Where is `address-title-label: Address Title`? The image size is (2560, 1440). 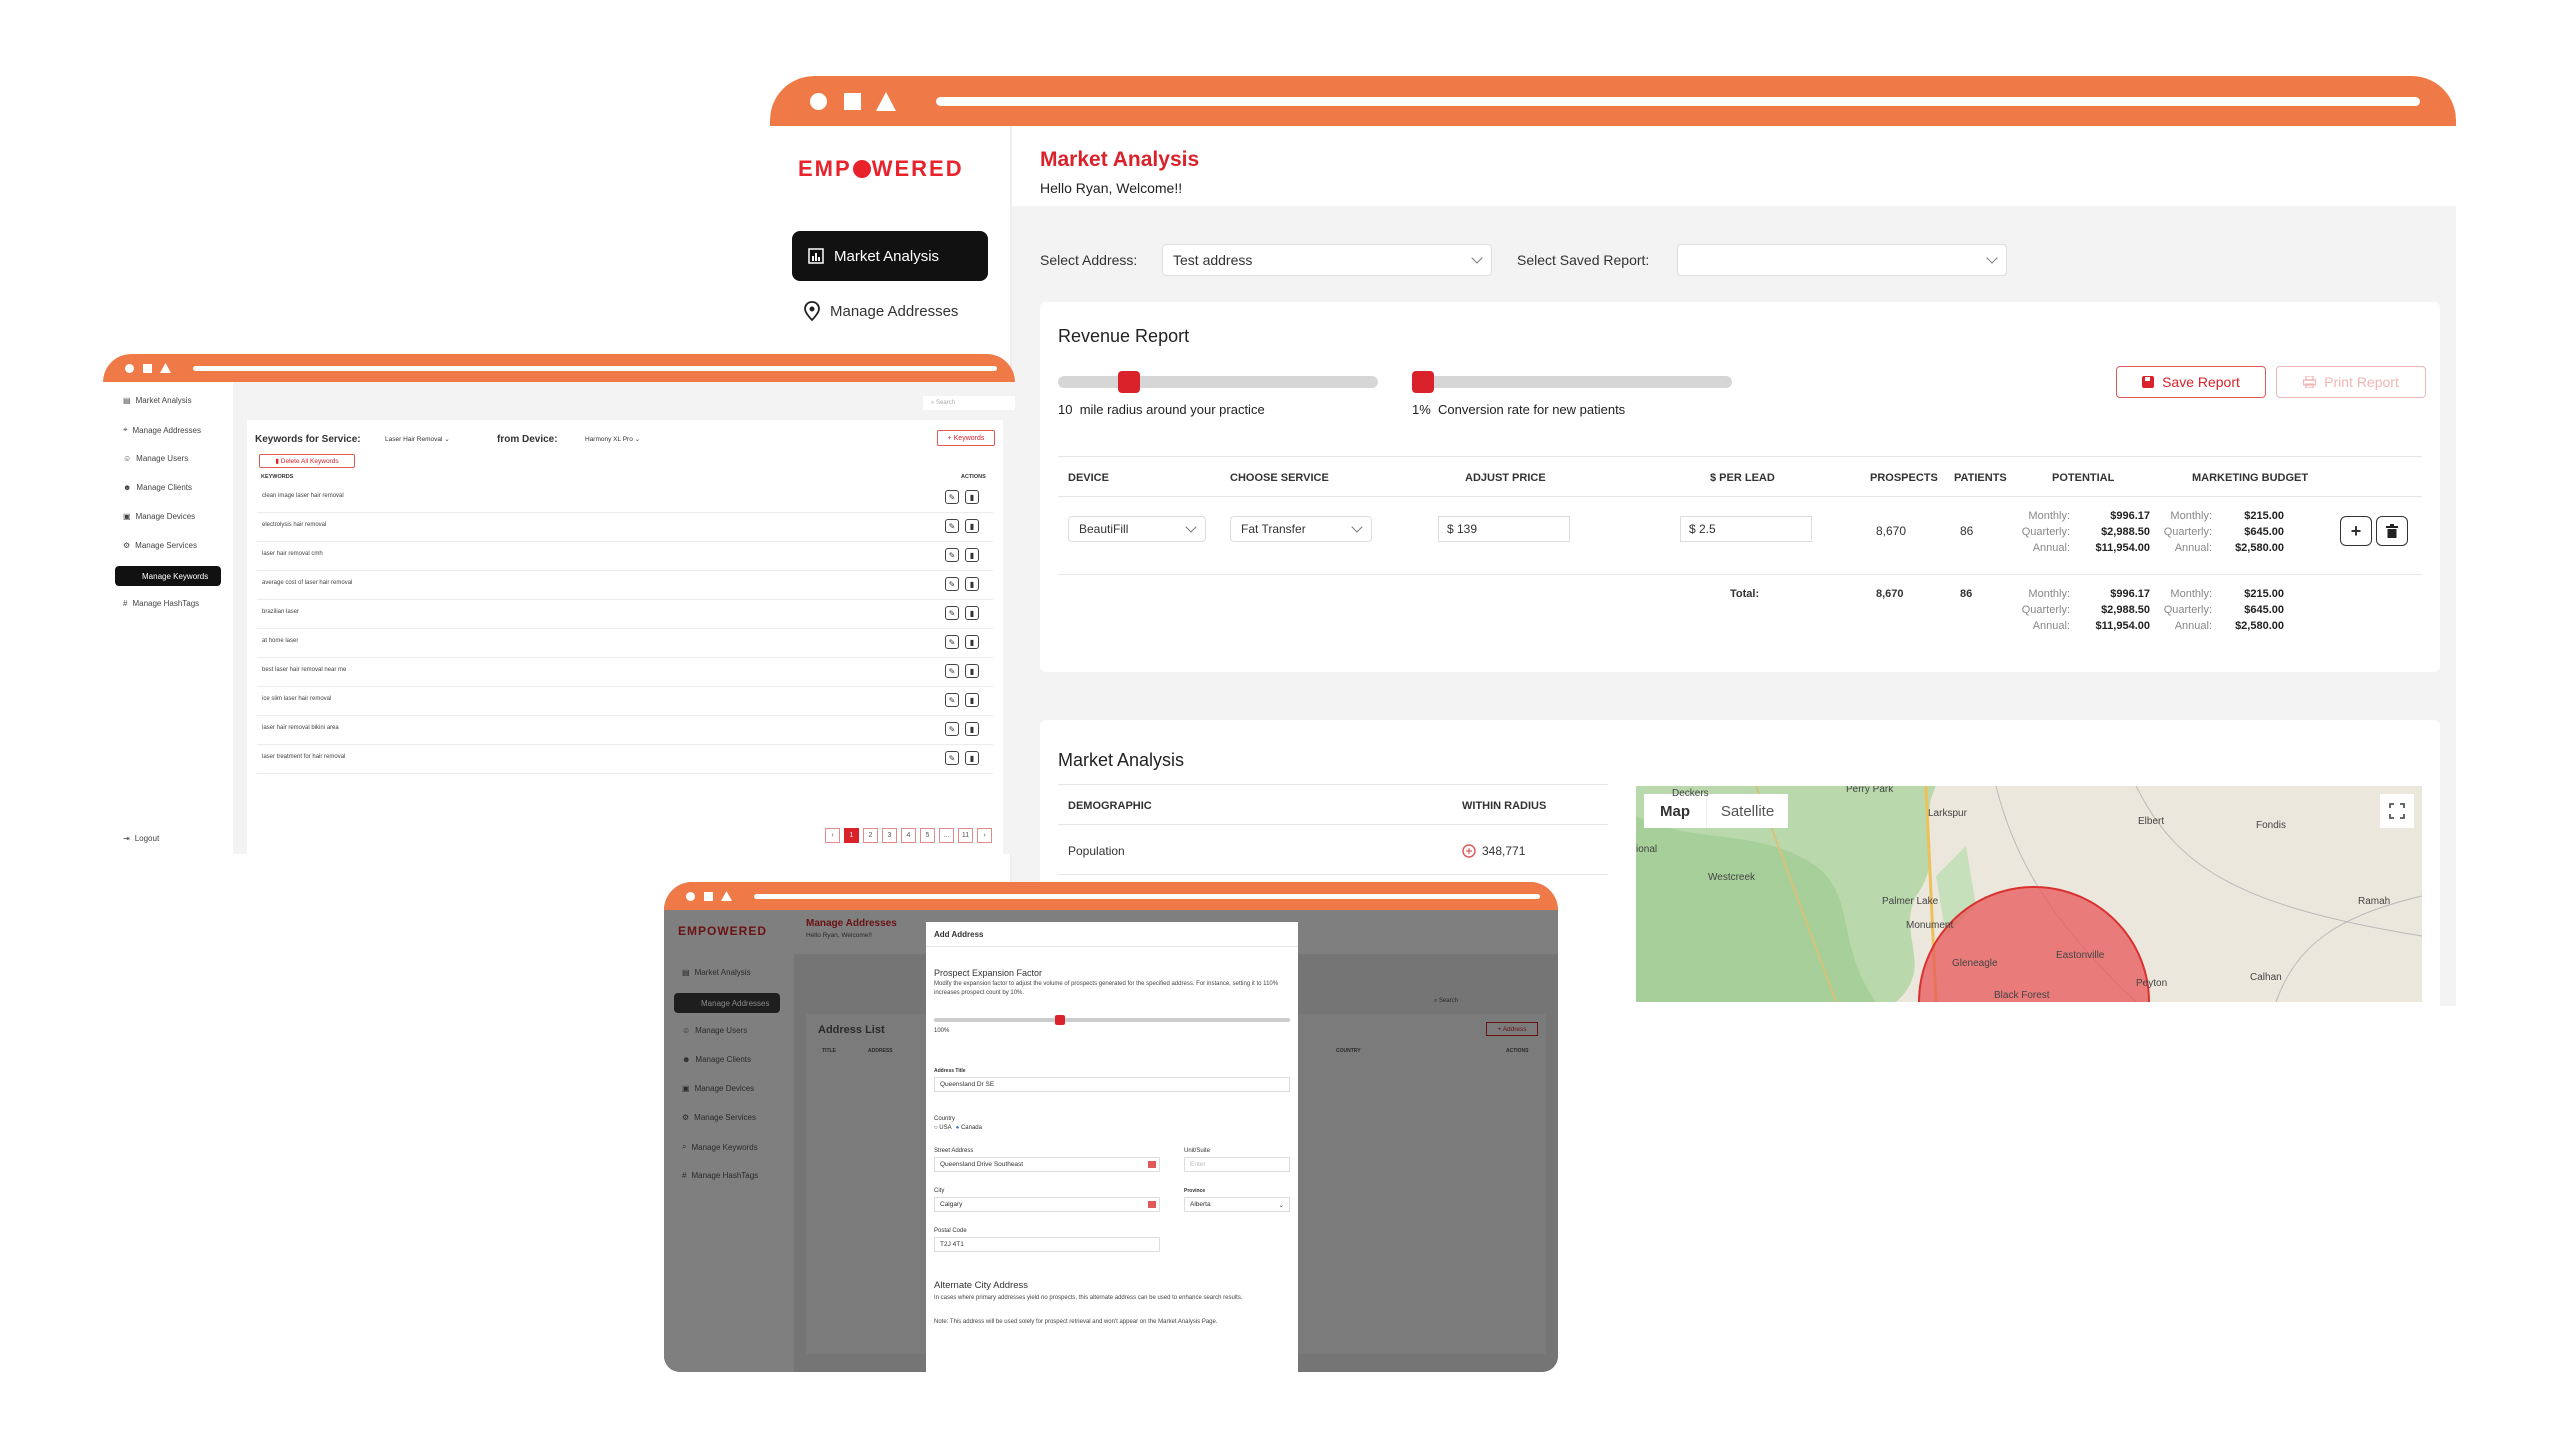
address-title-label: Address Title is located at coordinates (950, 1071).